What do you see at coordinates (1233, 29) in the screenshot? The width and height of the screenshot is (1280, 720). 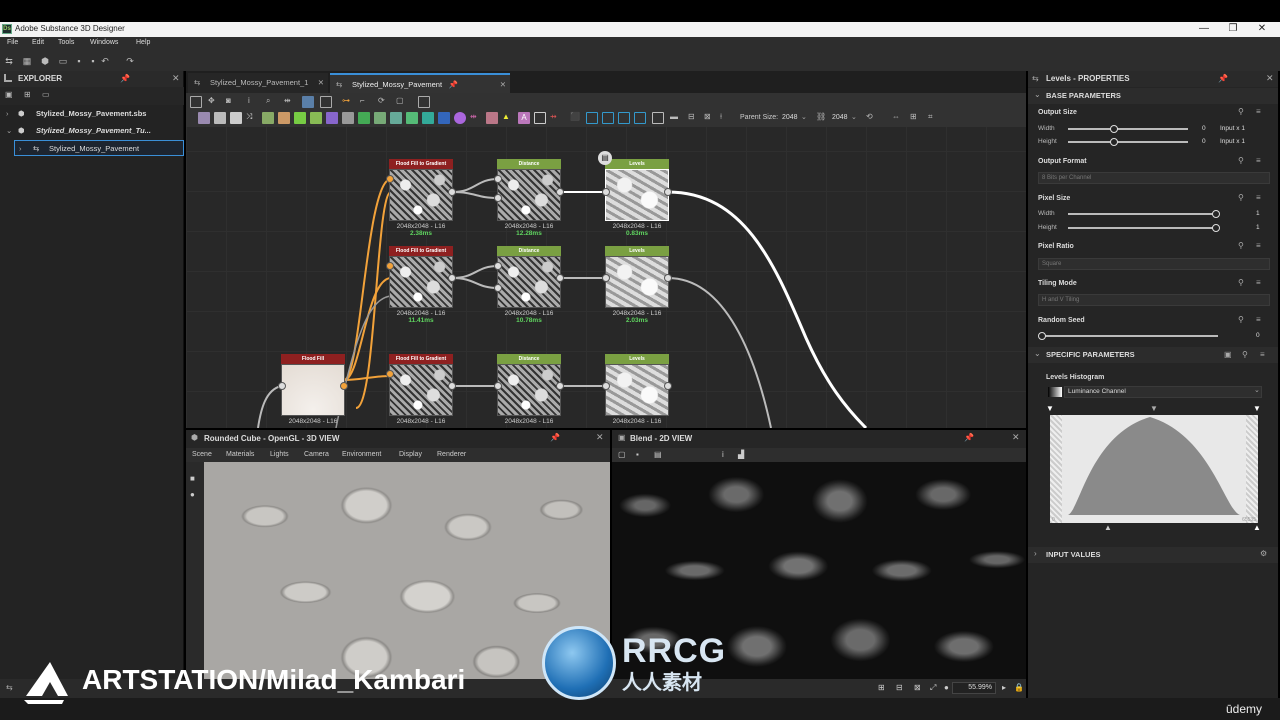 I see `maximize-button: ❐` at bounding box center [1233, 29].